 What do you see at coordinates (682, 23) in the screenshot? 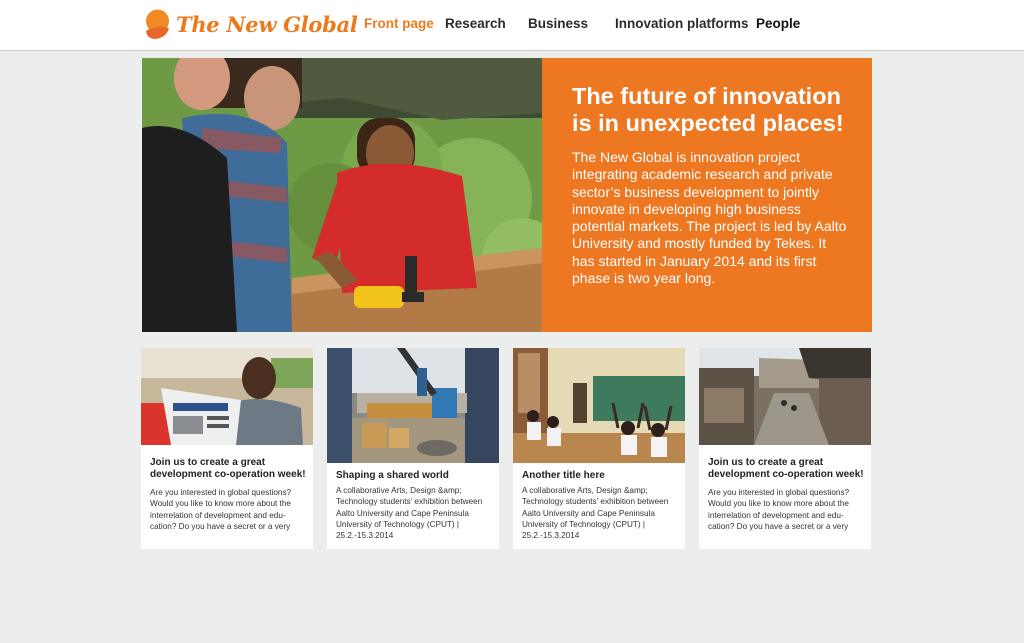
I see `nav-innovation-platforms: Innovation platforms` at bounding box center [682, 23].